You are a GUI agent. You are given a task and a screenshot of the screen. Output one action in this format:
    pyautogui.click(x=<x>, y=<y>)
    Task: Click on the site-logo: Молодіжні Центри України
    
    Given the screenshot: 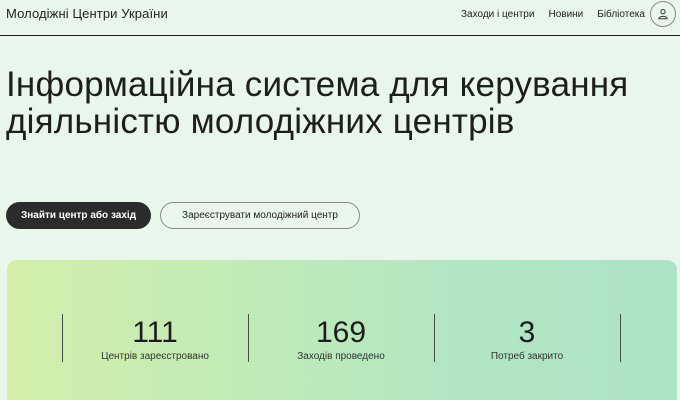 What is the action you would take?
    pyautogui.click(x=87, y=13)
    